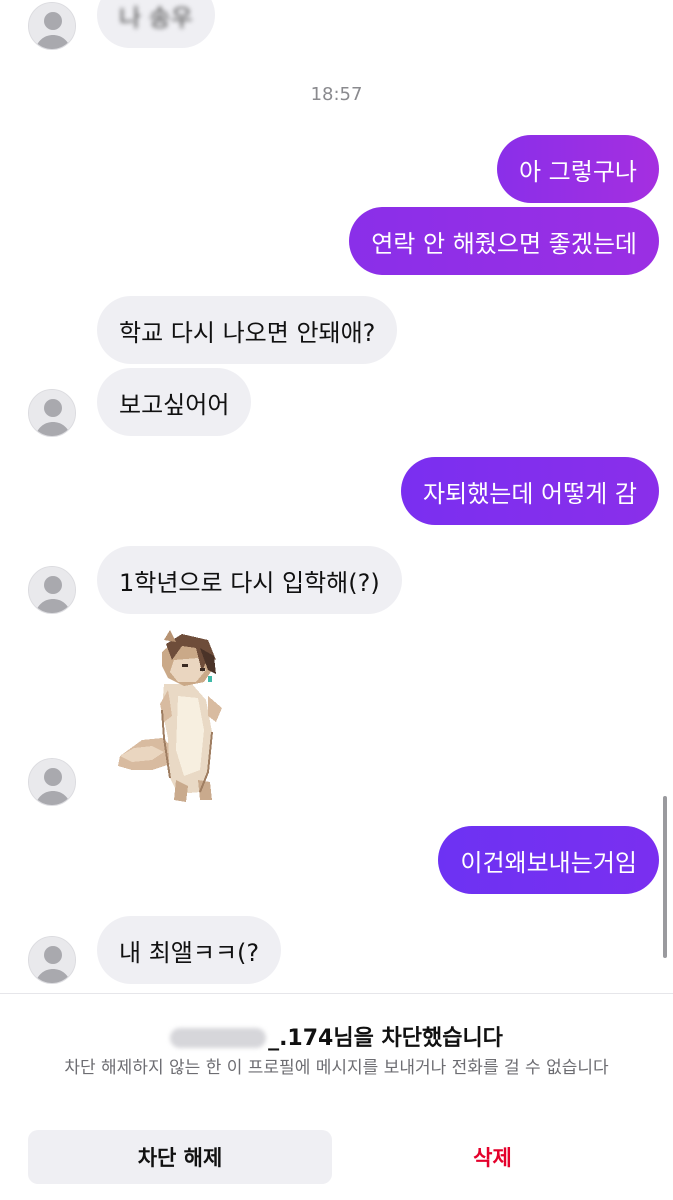 This screenshot has width=673, height=1200. Describe the element at coordinates (170, 716) in the screenshot. I see `sticker-icon` at that location.